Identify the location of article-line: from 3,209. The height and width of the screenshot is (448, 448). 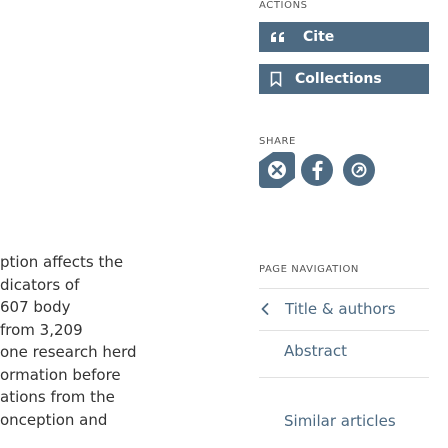
(41, 329).